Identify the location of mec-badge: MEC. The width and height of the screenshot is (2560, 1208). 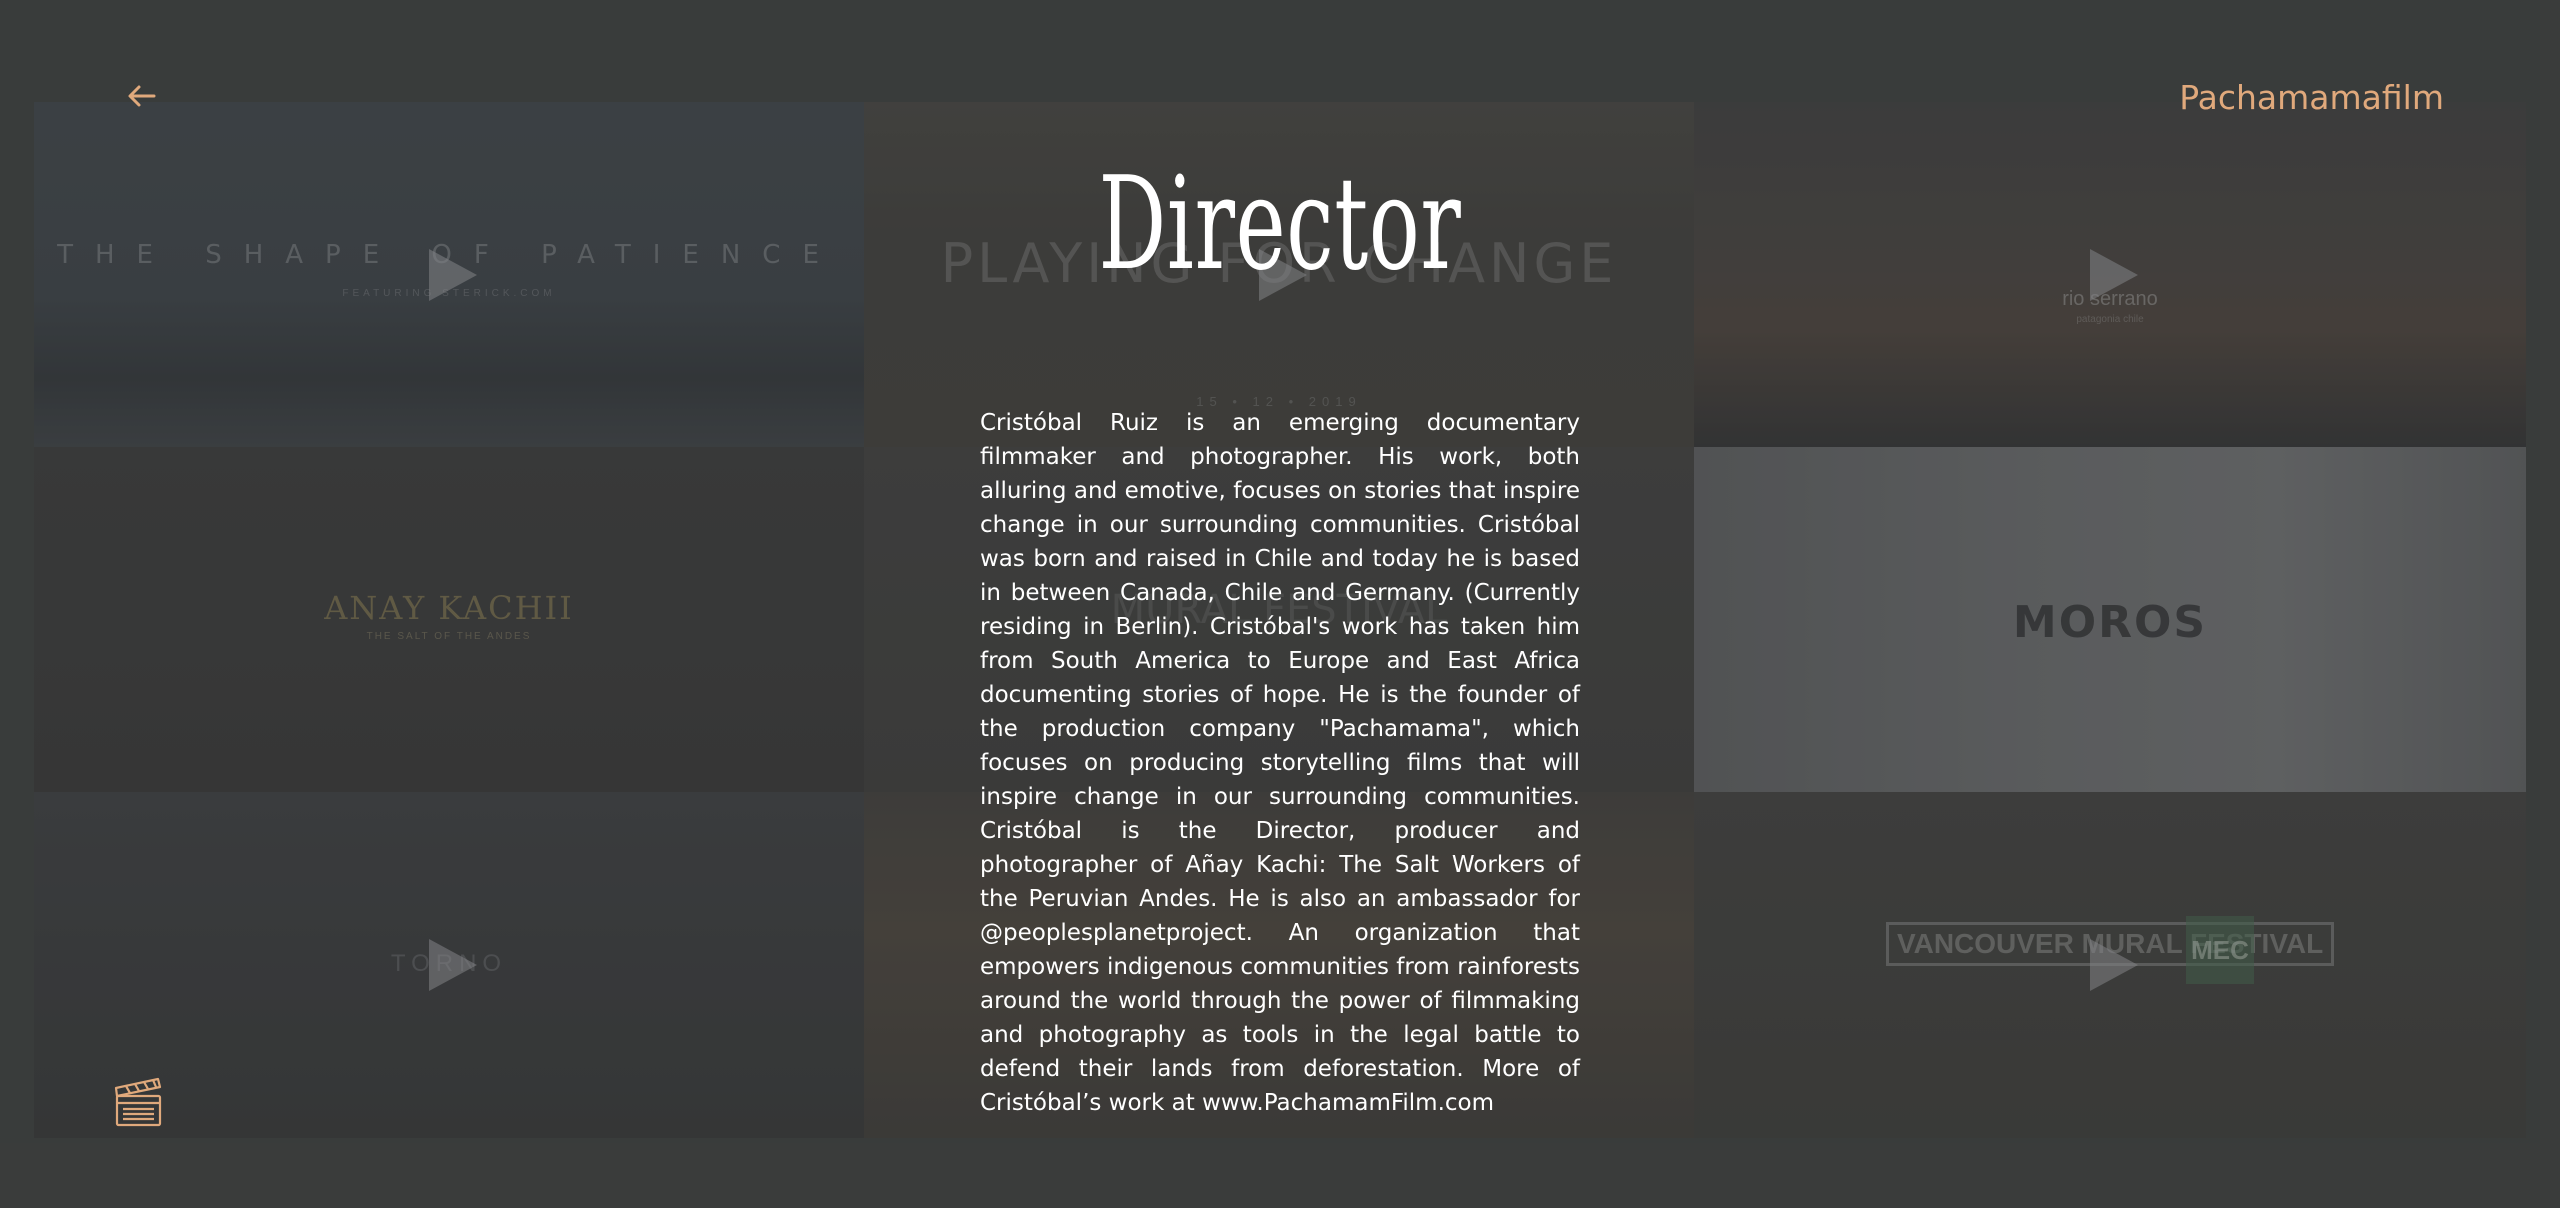
(2220, 950).